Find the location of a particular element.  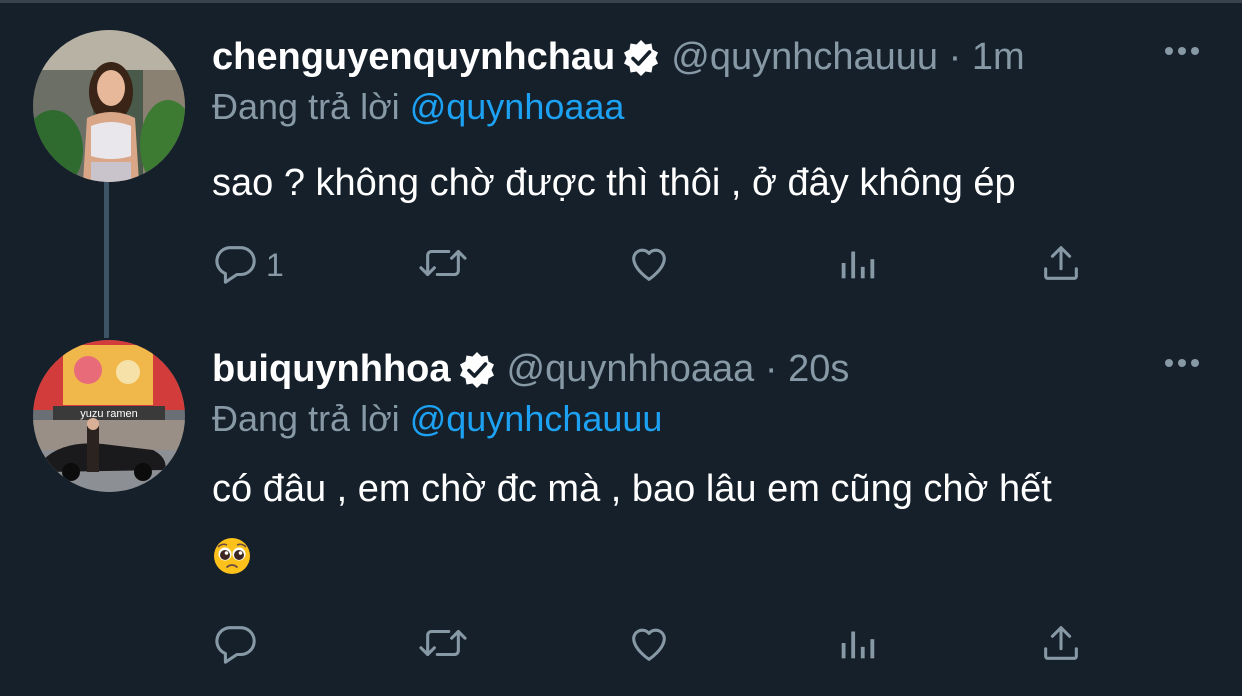

replying-to: Đang trả lời @quynhoaaa is located at coordinates (418, 107).